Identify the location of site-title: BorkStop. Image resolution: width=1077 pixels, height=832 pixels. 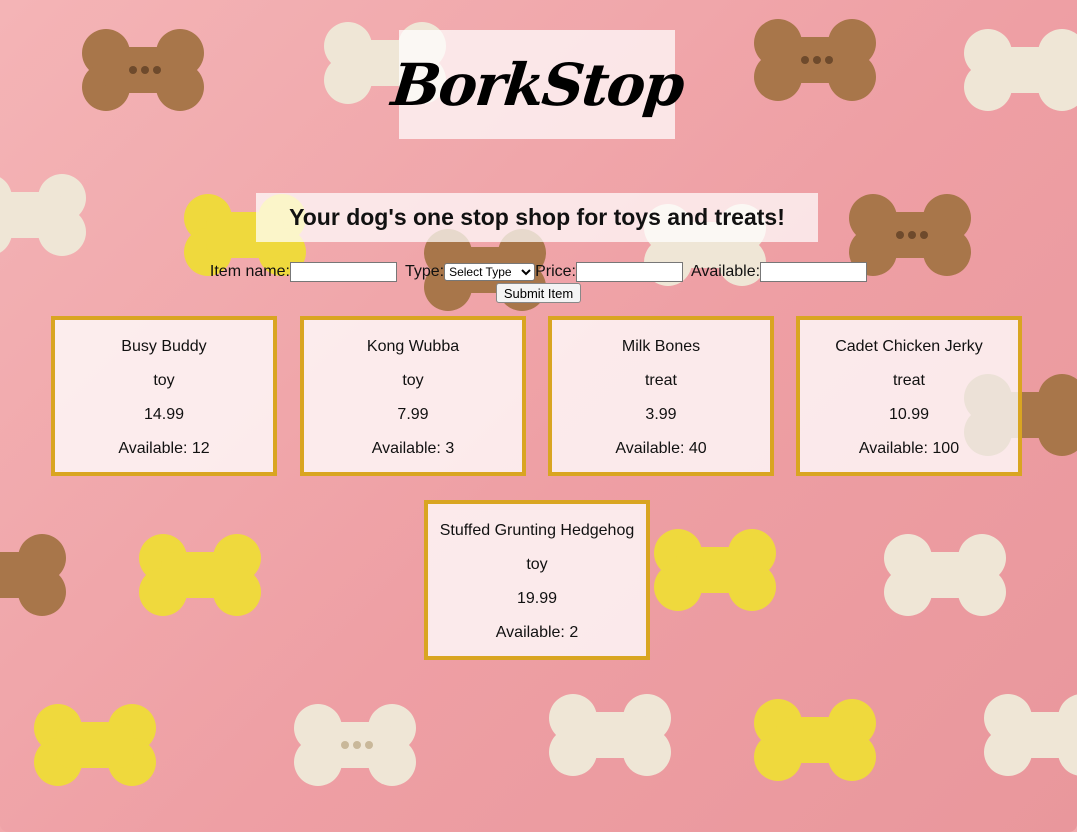
(537, 84).